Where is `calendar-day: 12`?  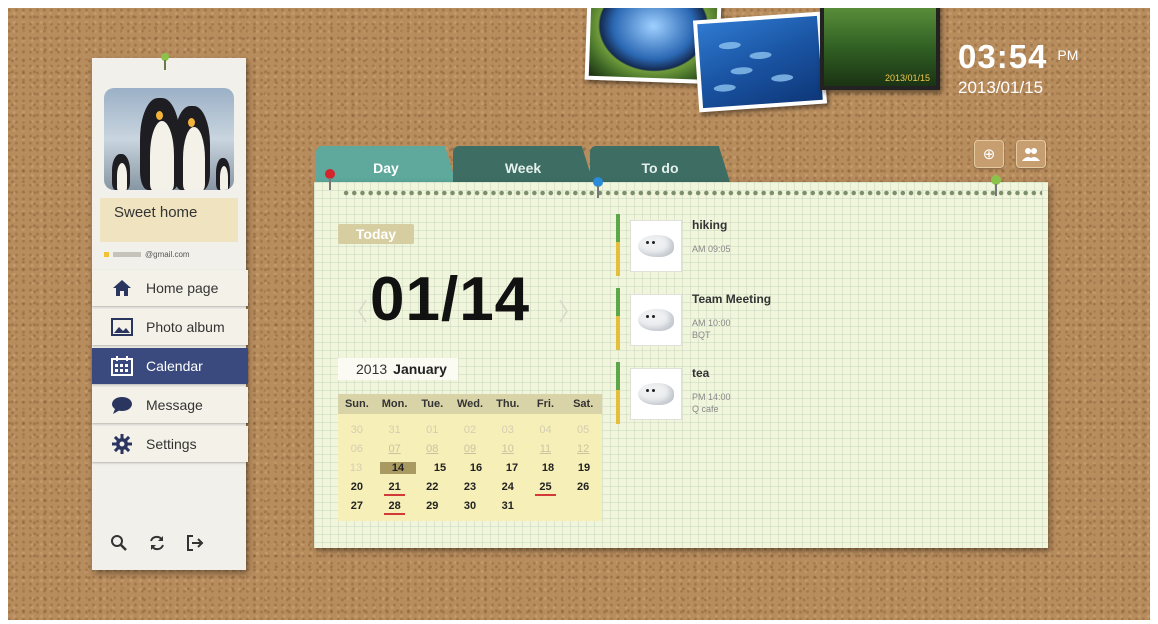
calendar-day: 12 is located at coordinates (583, 449).